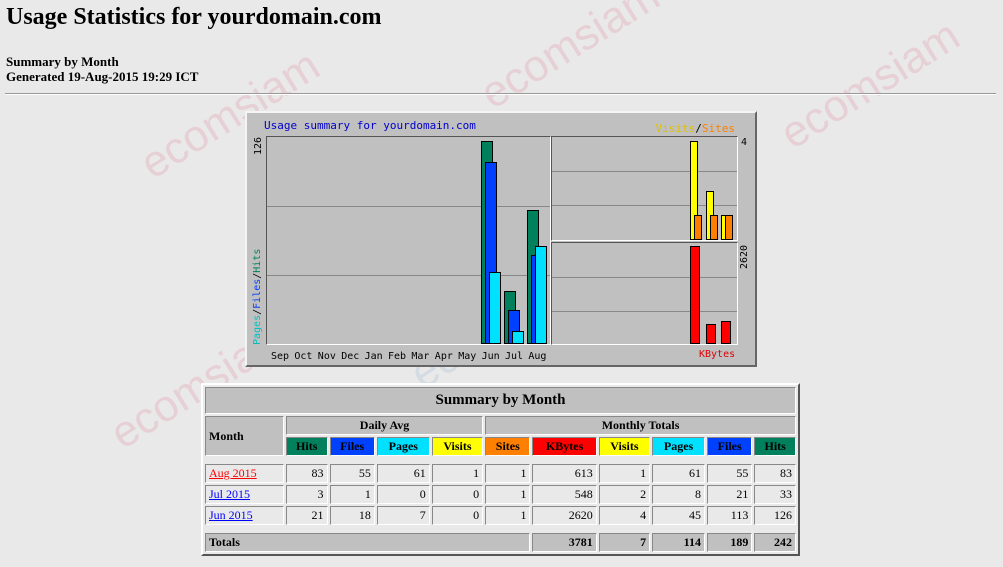 The width and height of the screenshot is (1003, 567). I want to click on table-cell: 548, so click(564, 494).